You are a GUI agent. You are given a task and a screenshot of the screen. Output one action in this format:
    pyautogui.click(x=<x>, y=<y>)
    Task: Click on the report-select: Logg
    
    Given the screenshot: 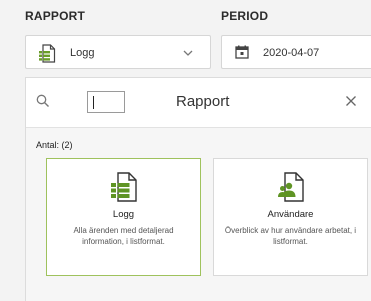 What is the action you would take?
    pyautogui.click(x=118, y=52)
    